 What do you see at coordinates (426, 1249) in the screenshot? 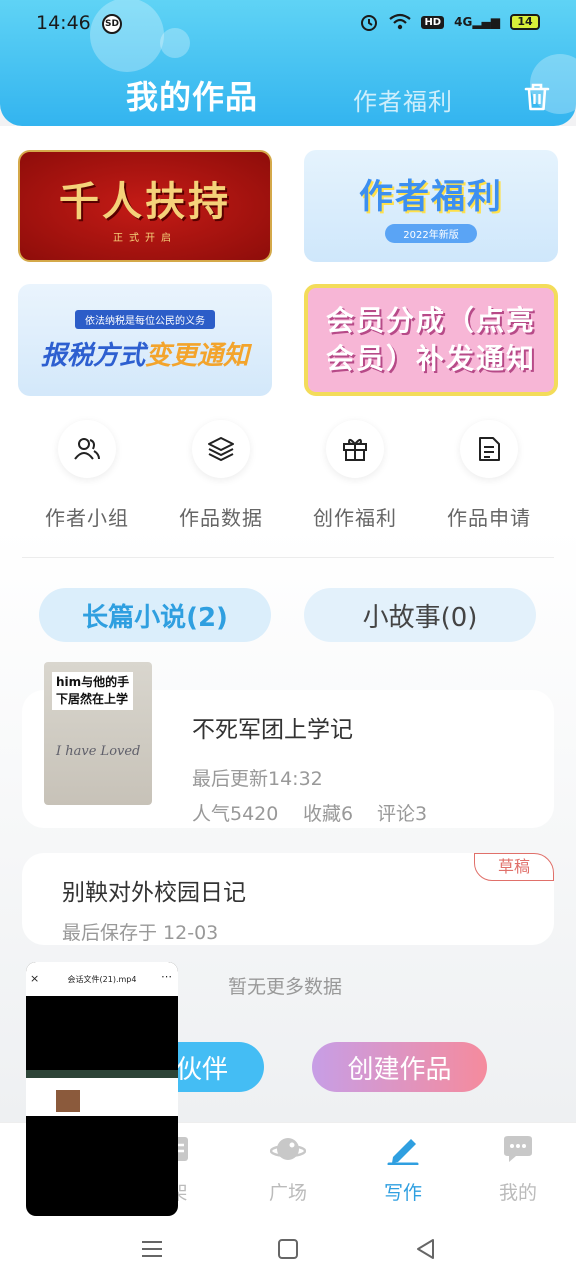
I see `back-icon` at bounding box center [426, 1249].